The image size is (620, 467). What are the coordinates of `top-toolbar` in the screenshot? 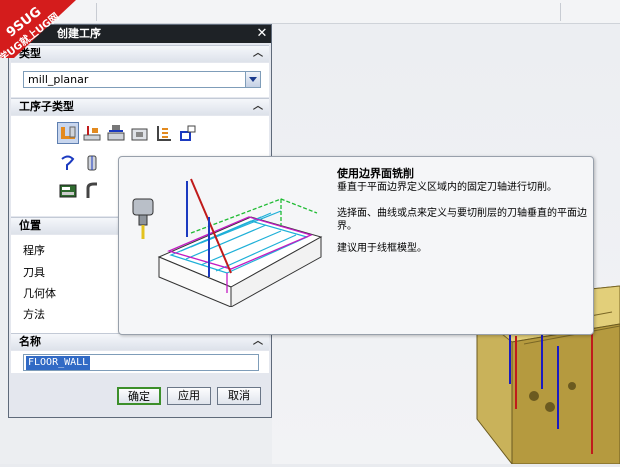 It's located at (310, 12).